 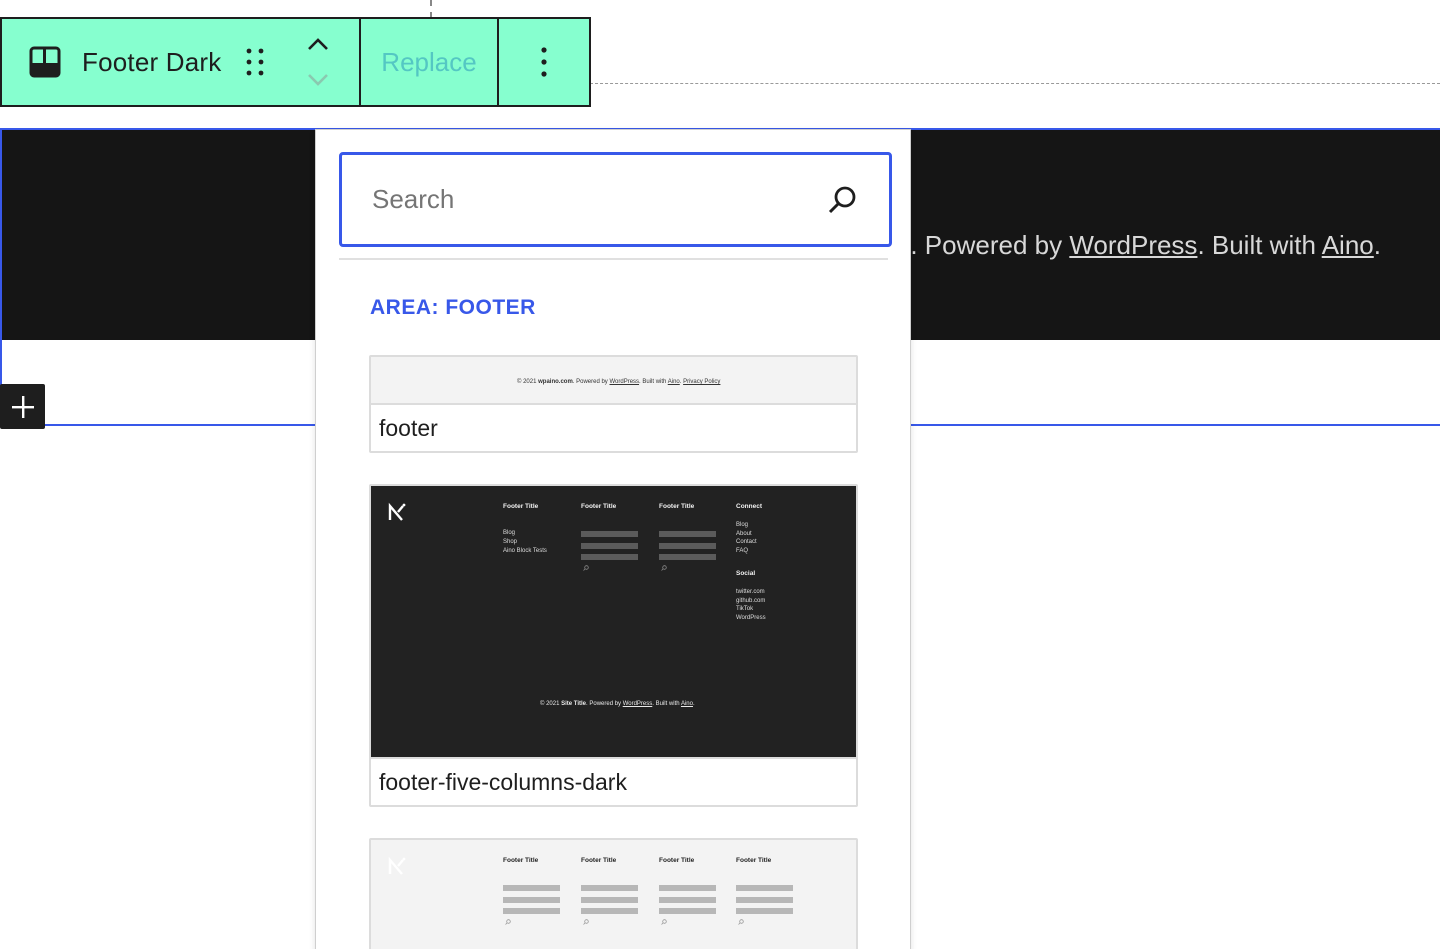 I want to click on replace-button: Replace, so click(x=430, y=62).